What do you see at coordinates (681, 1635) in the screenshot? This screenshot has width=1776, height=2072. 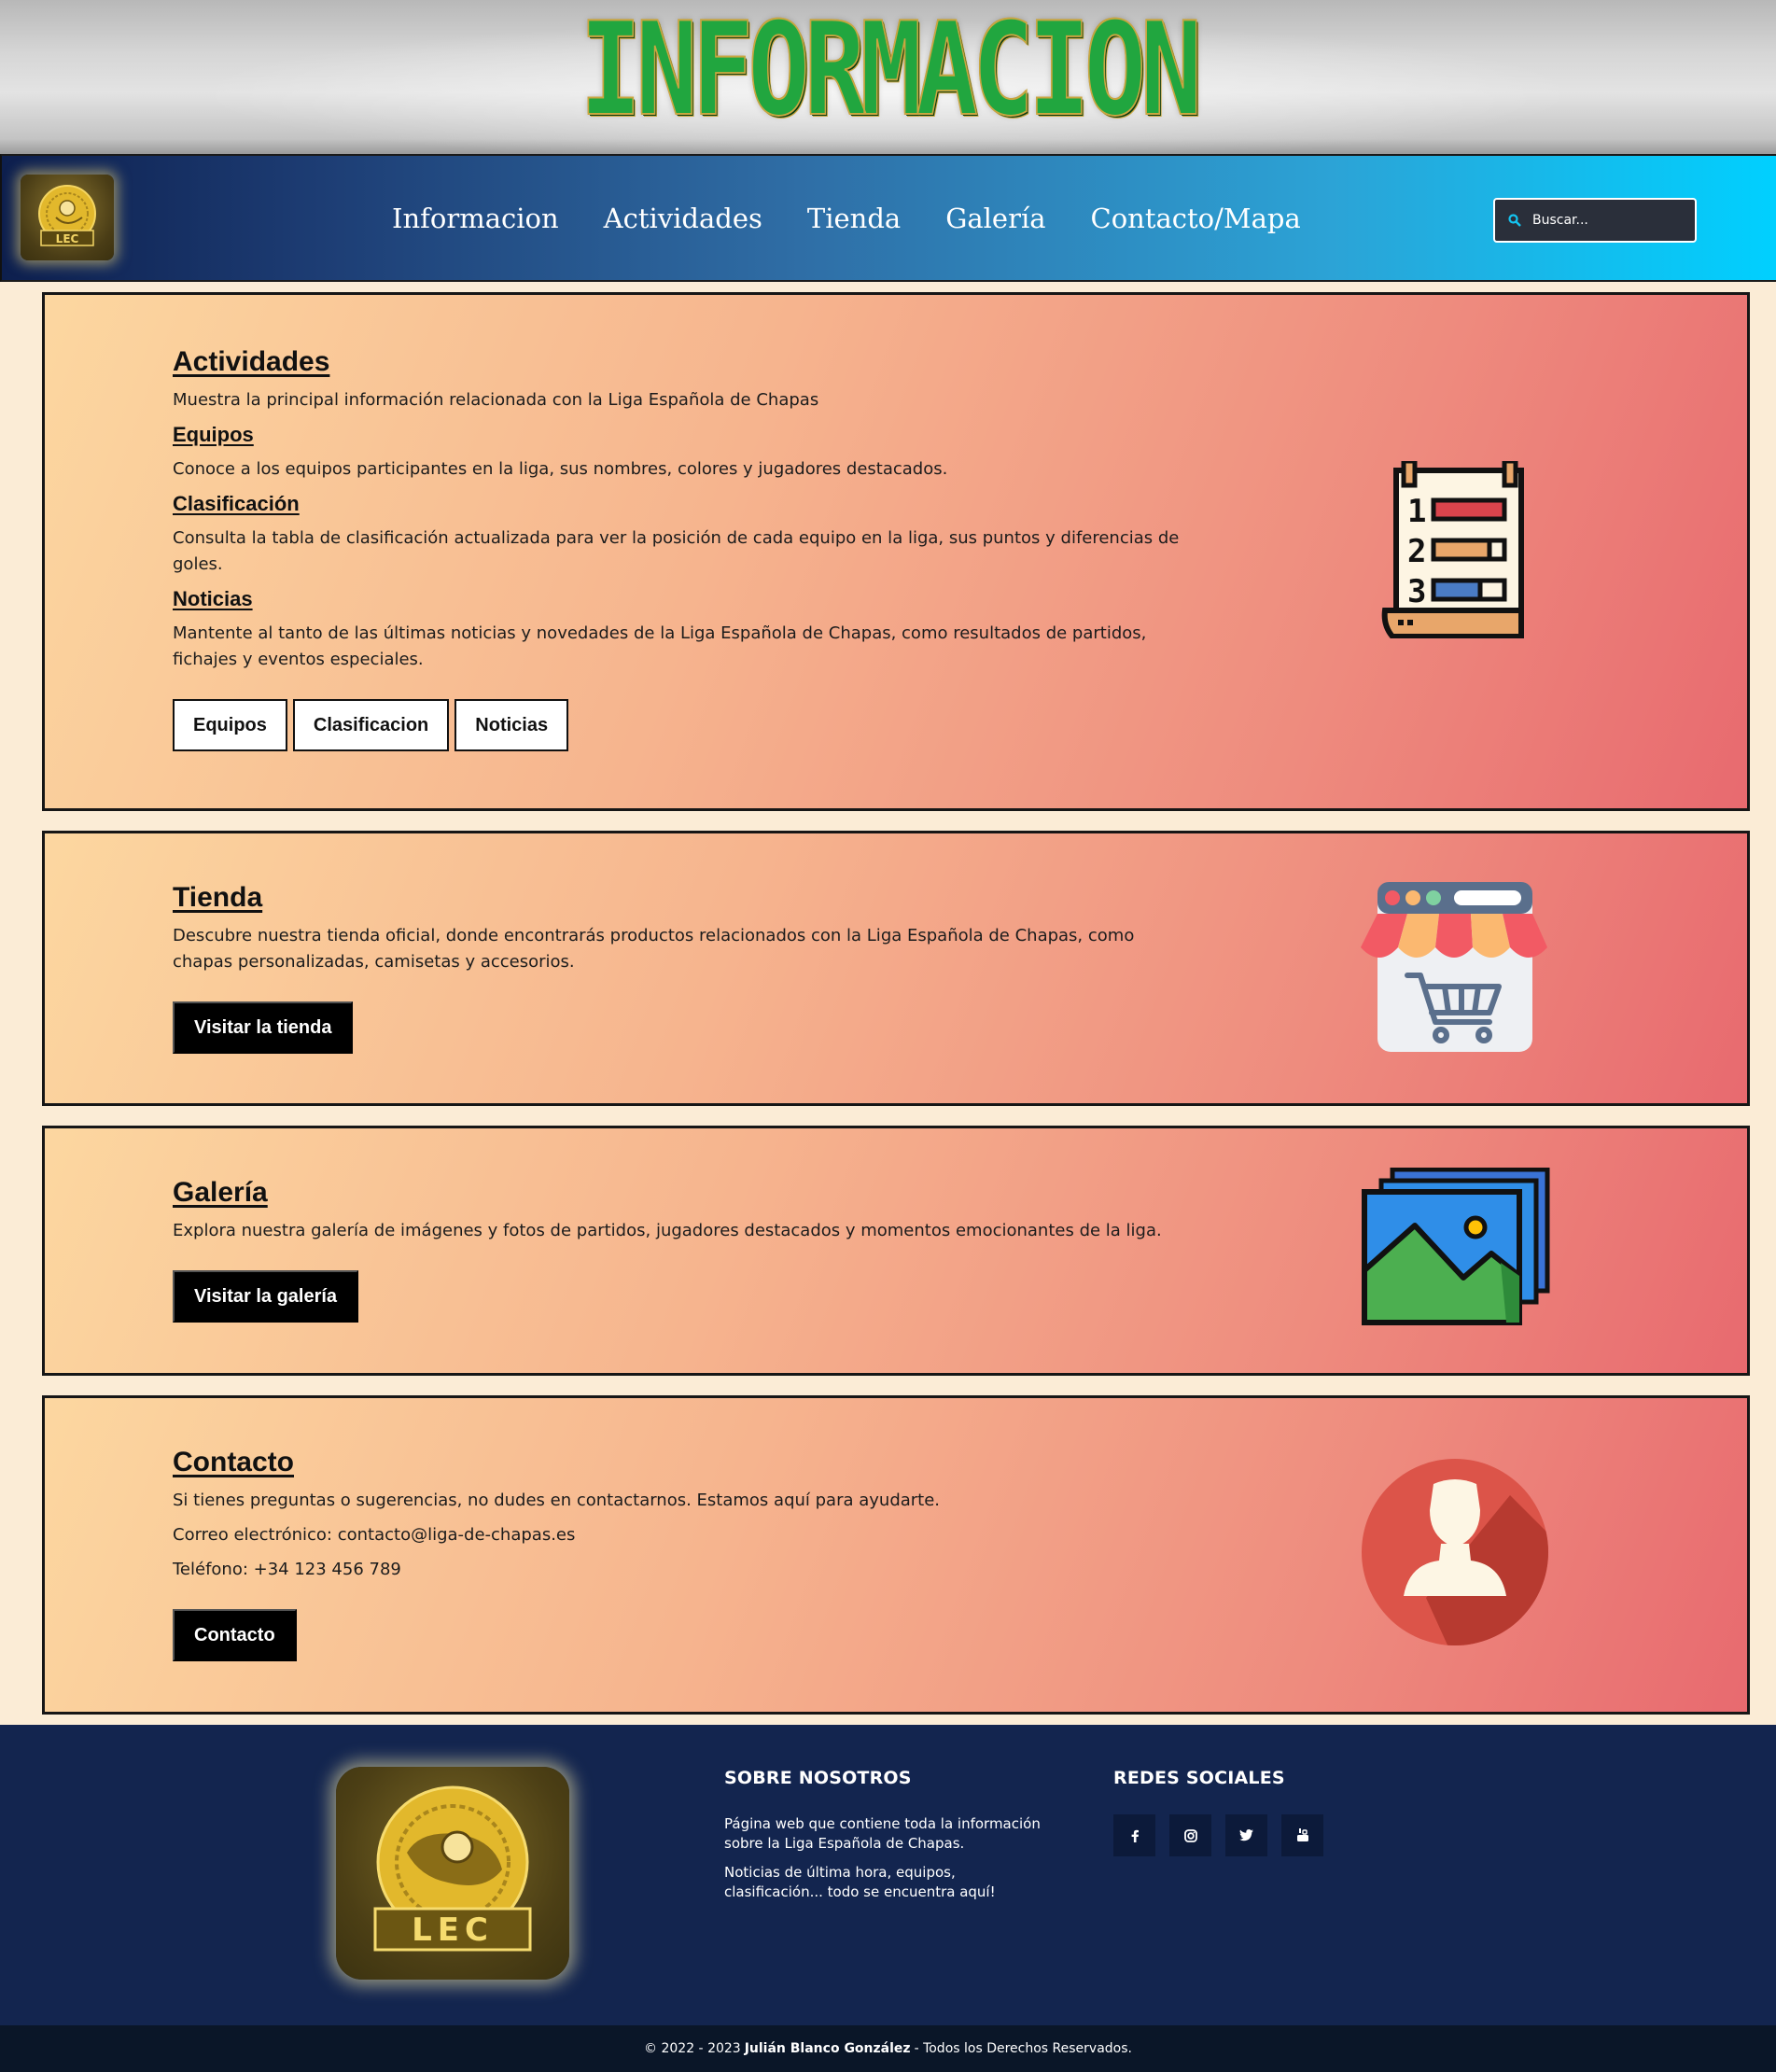 I see `contacto-button-row: Contacto` at bounding box center [681, 1635].